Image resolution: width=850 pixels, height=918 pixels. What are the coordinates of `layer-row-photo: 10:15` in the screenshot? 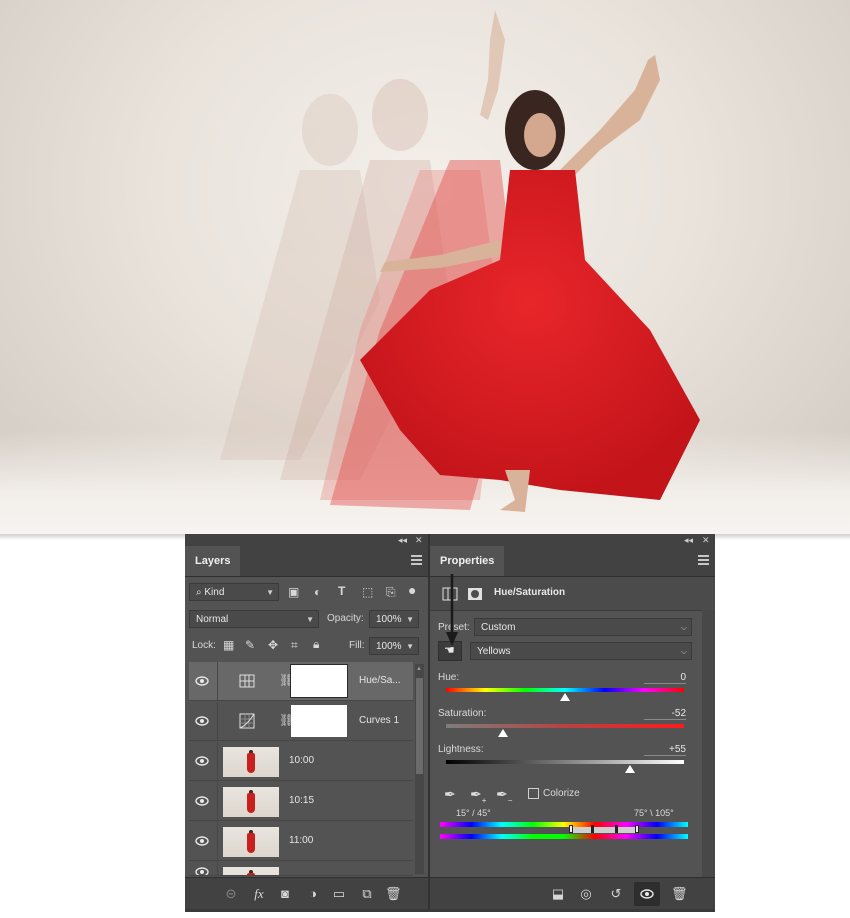 It's located at (301, 801).